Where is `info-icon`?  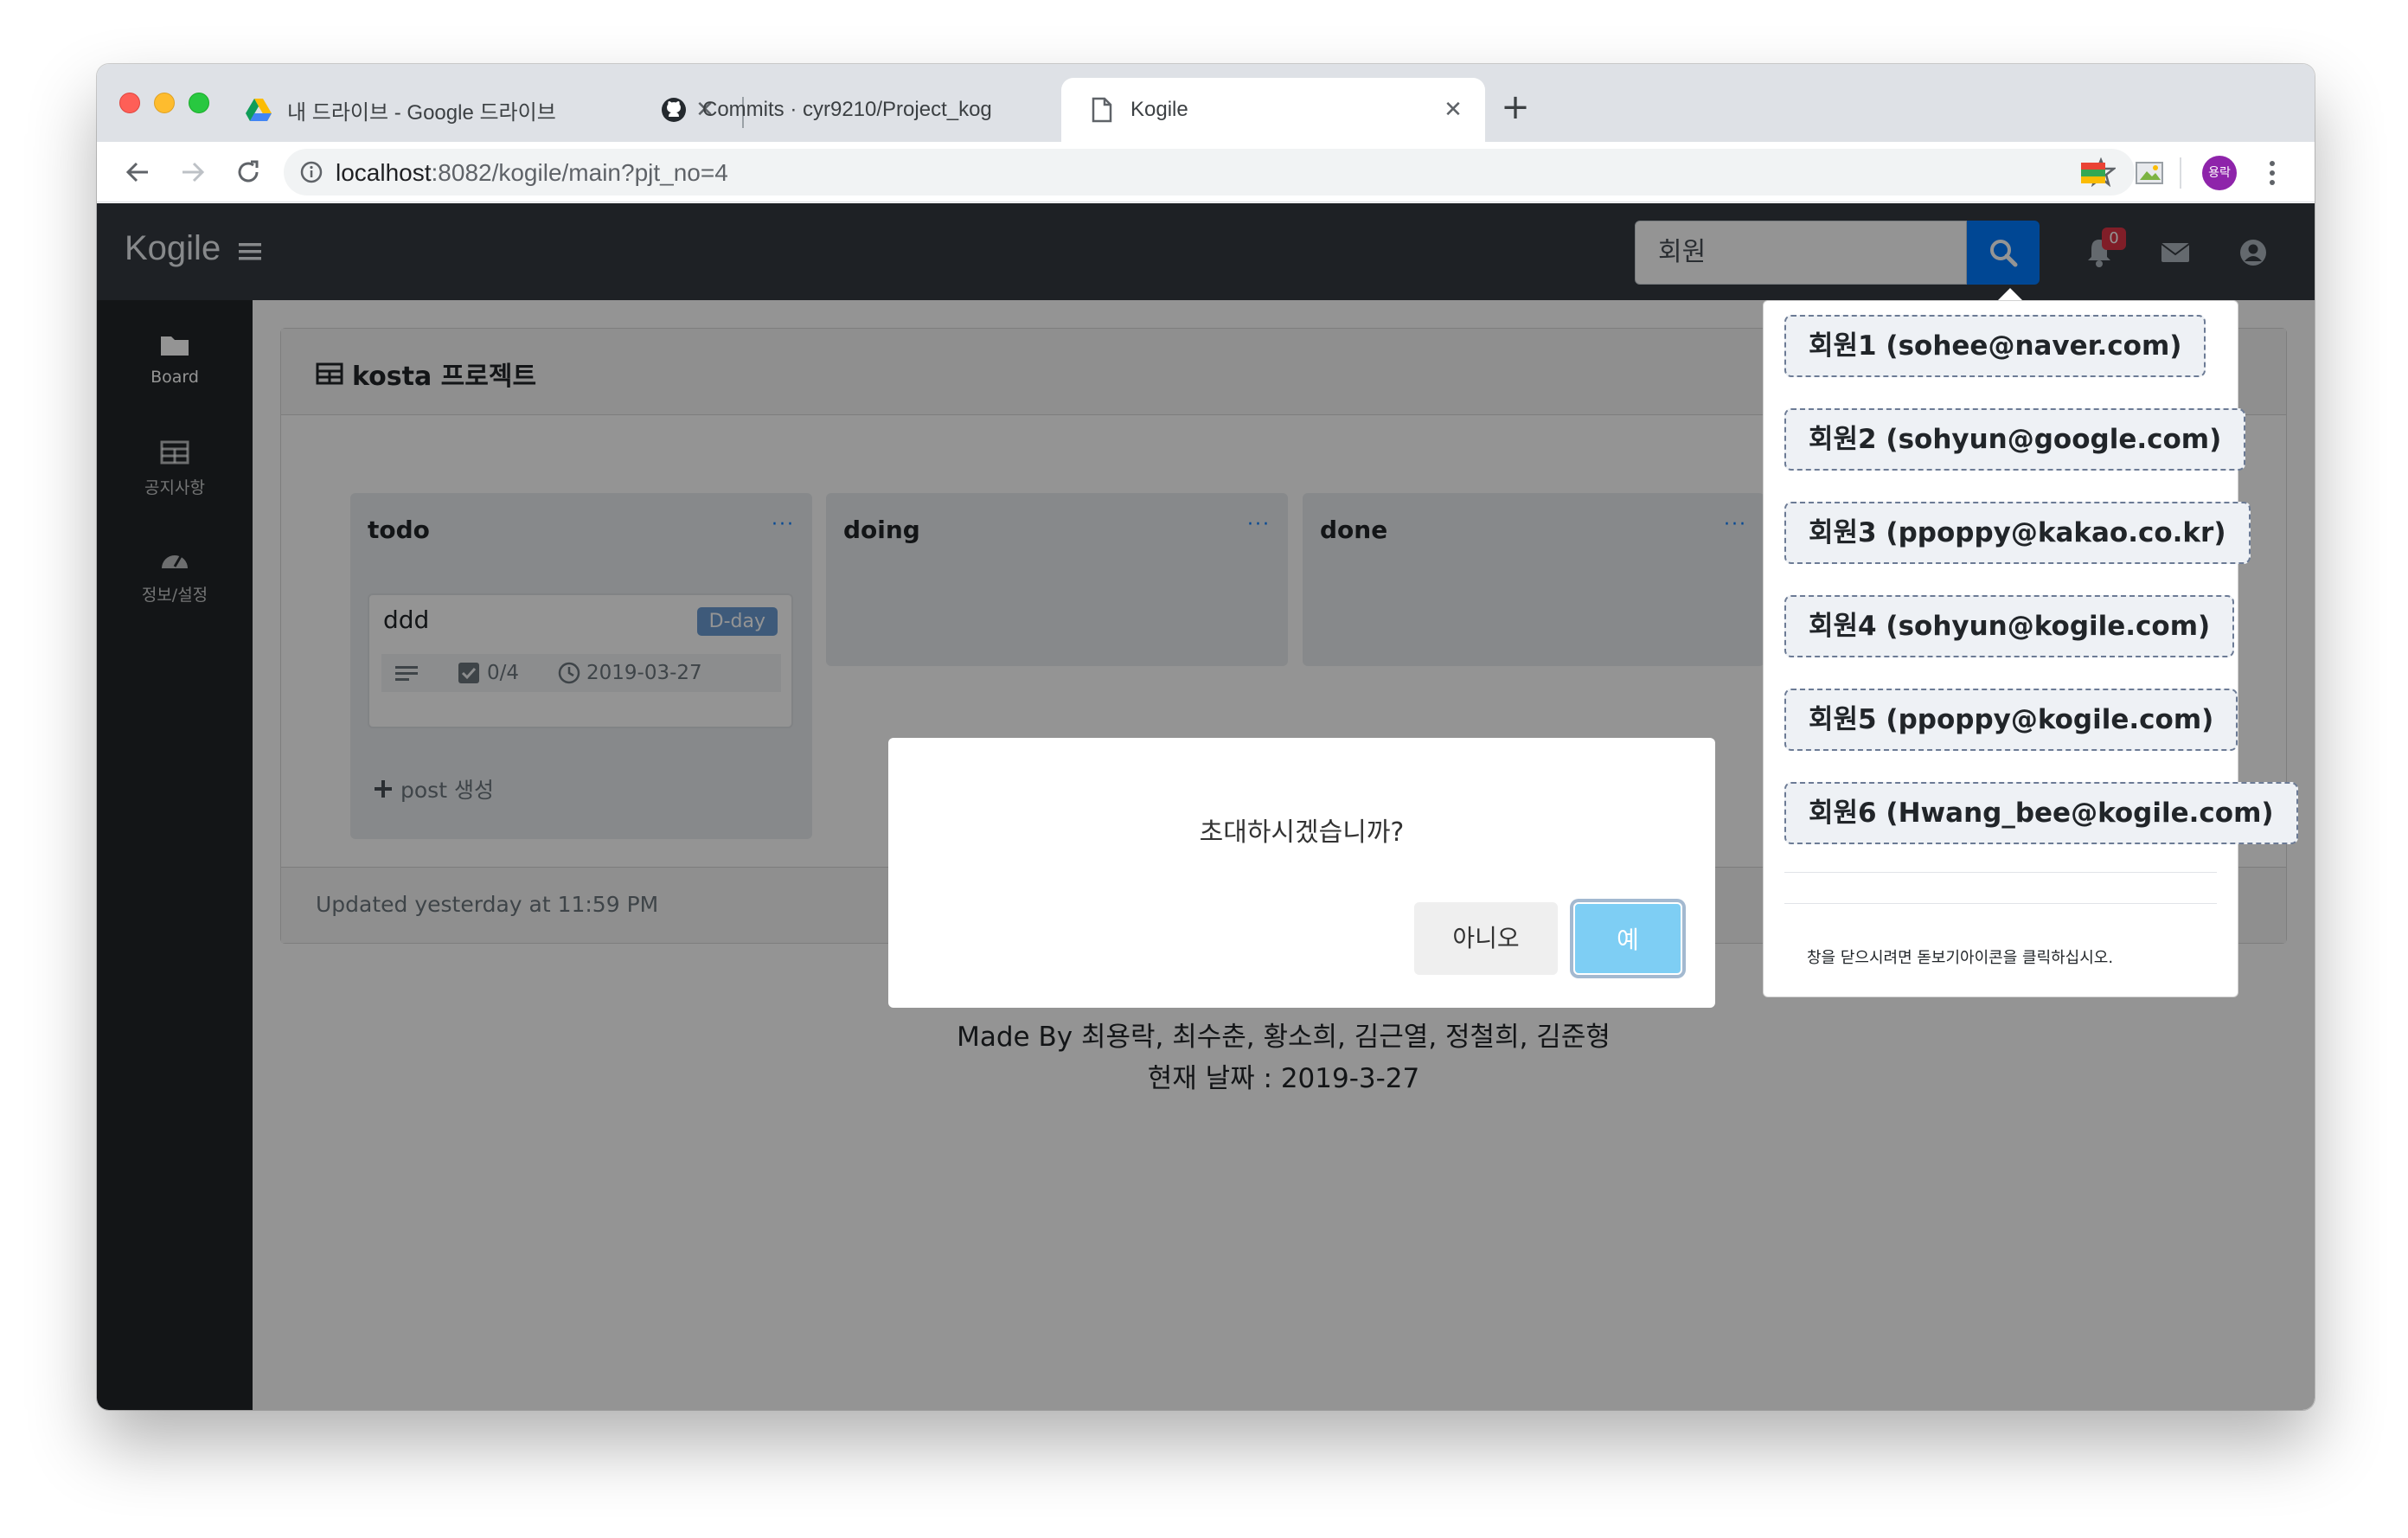 info-icon is located at coordinates (311, 172).